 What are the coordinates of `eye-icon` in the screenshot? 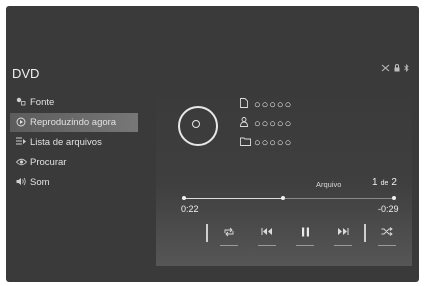 It's located at (22, 163).